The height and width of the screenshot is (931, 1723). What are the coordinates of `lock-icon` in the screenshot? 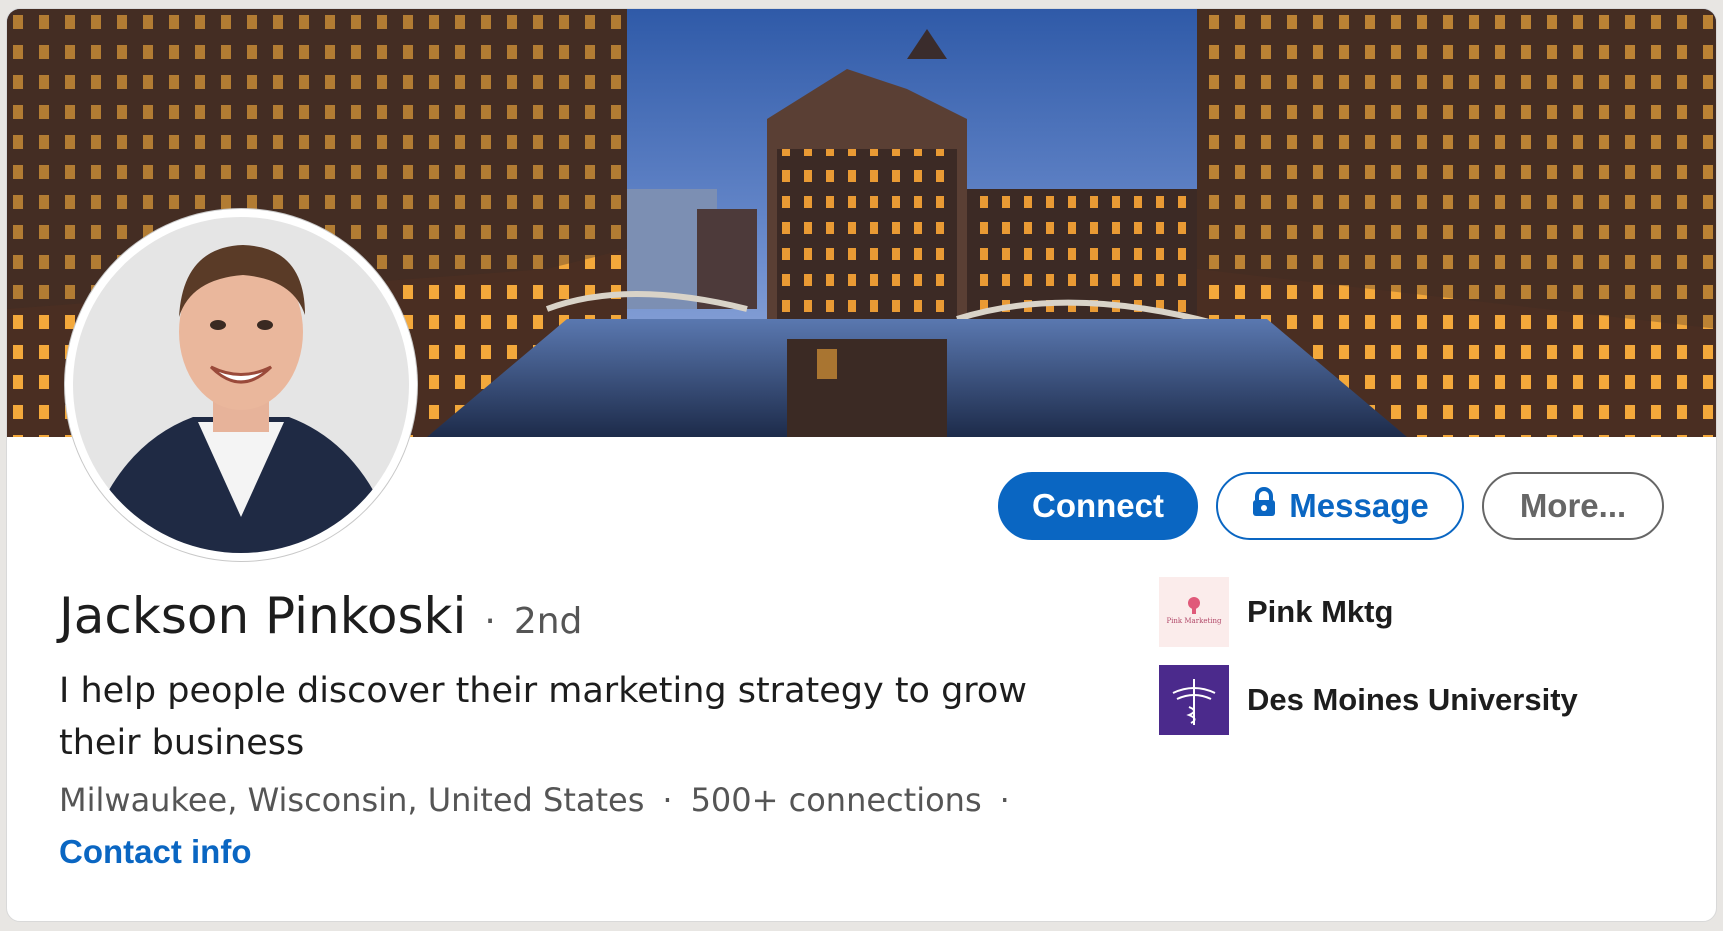 It's located at (1264, 506).